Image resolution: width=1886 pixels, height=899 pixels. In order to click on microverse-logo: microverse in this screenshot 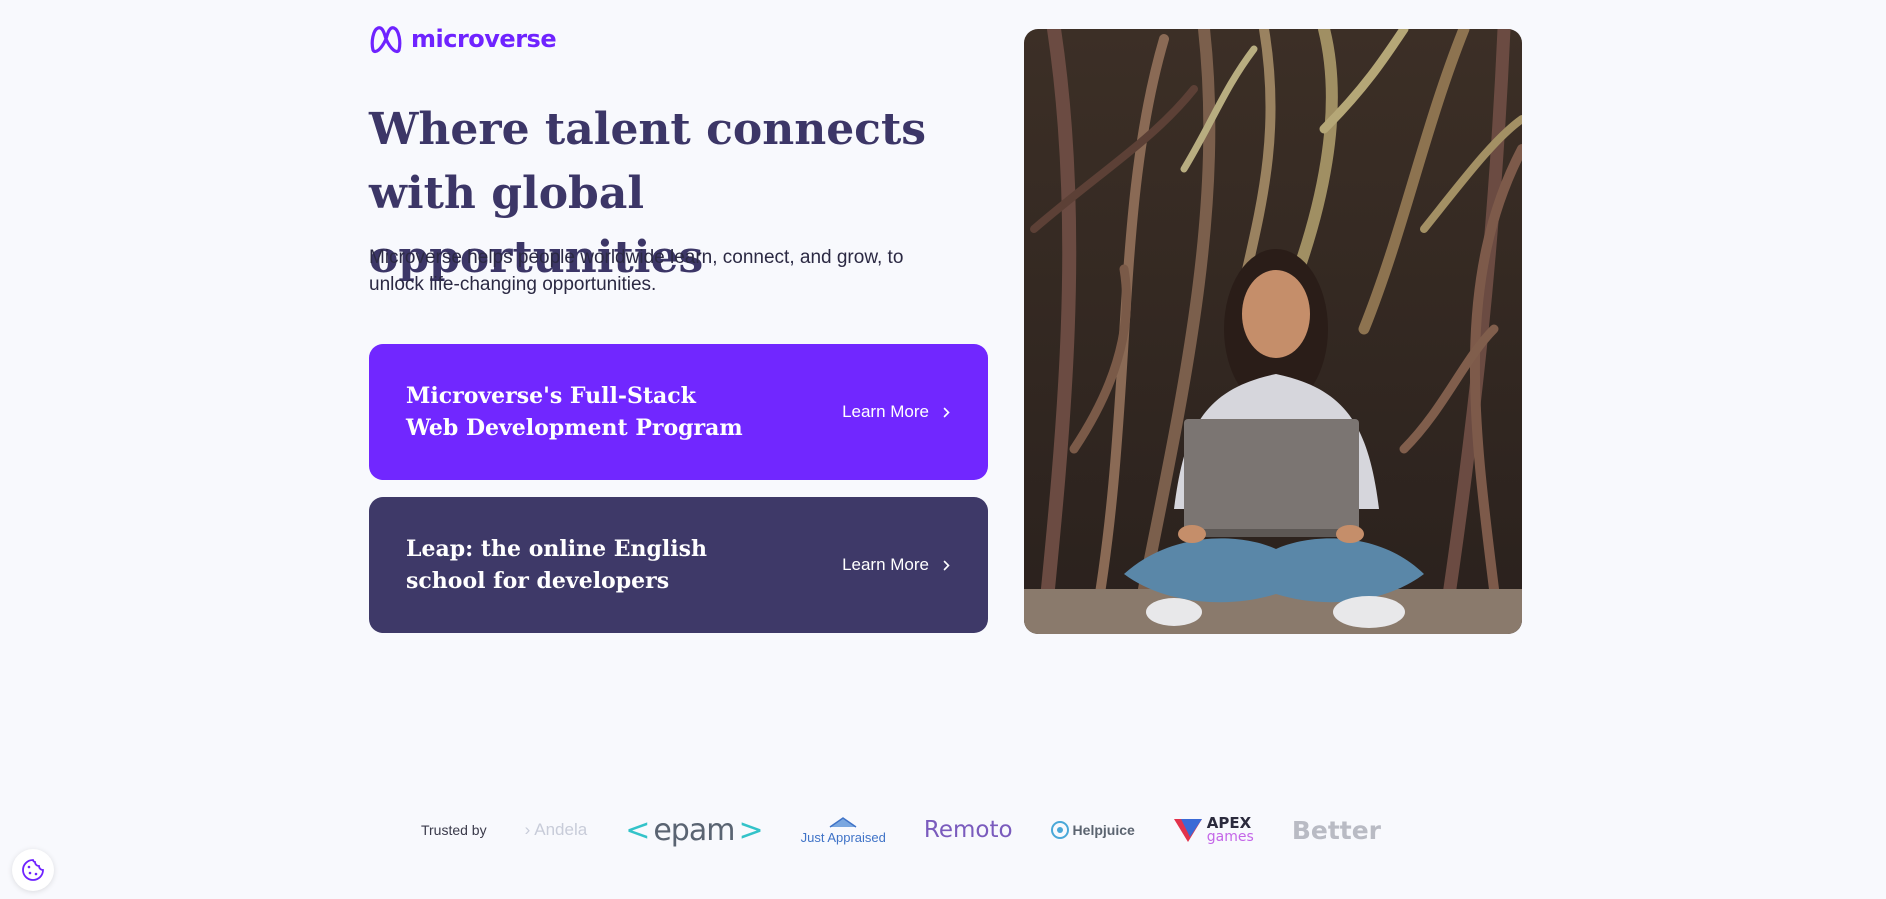, I will do `click(463, 39)`.